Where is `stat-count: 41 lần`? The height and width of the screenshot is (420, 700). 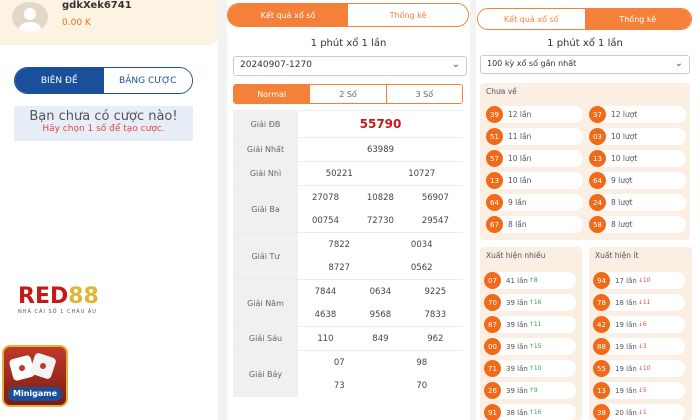 stat-count: 41 lần is located at coordinates (517, 280).